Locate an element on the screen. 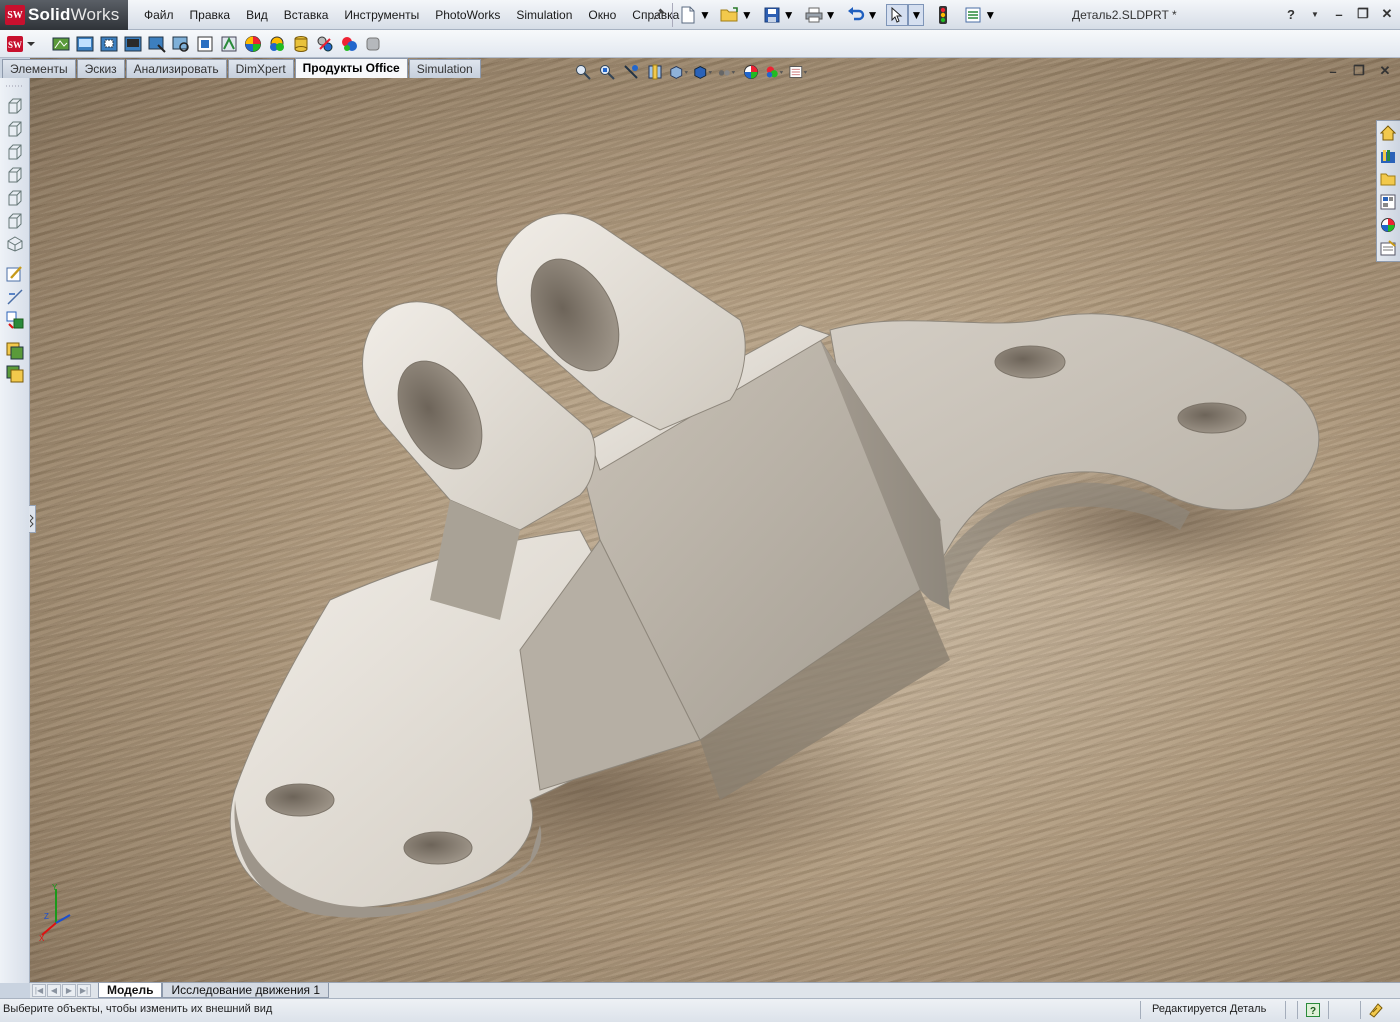  tab-simulation: Simulation is located at coordinates (444, 68).